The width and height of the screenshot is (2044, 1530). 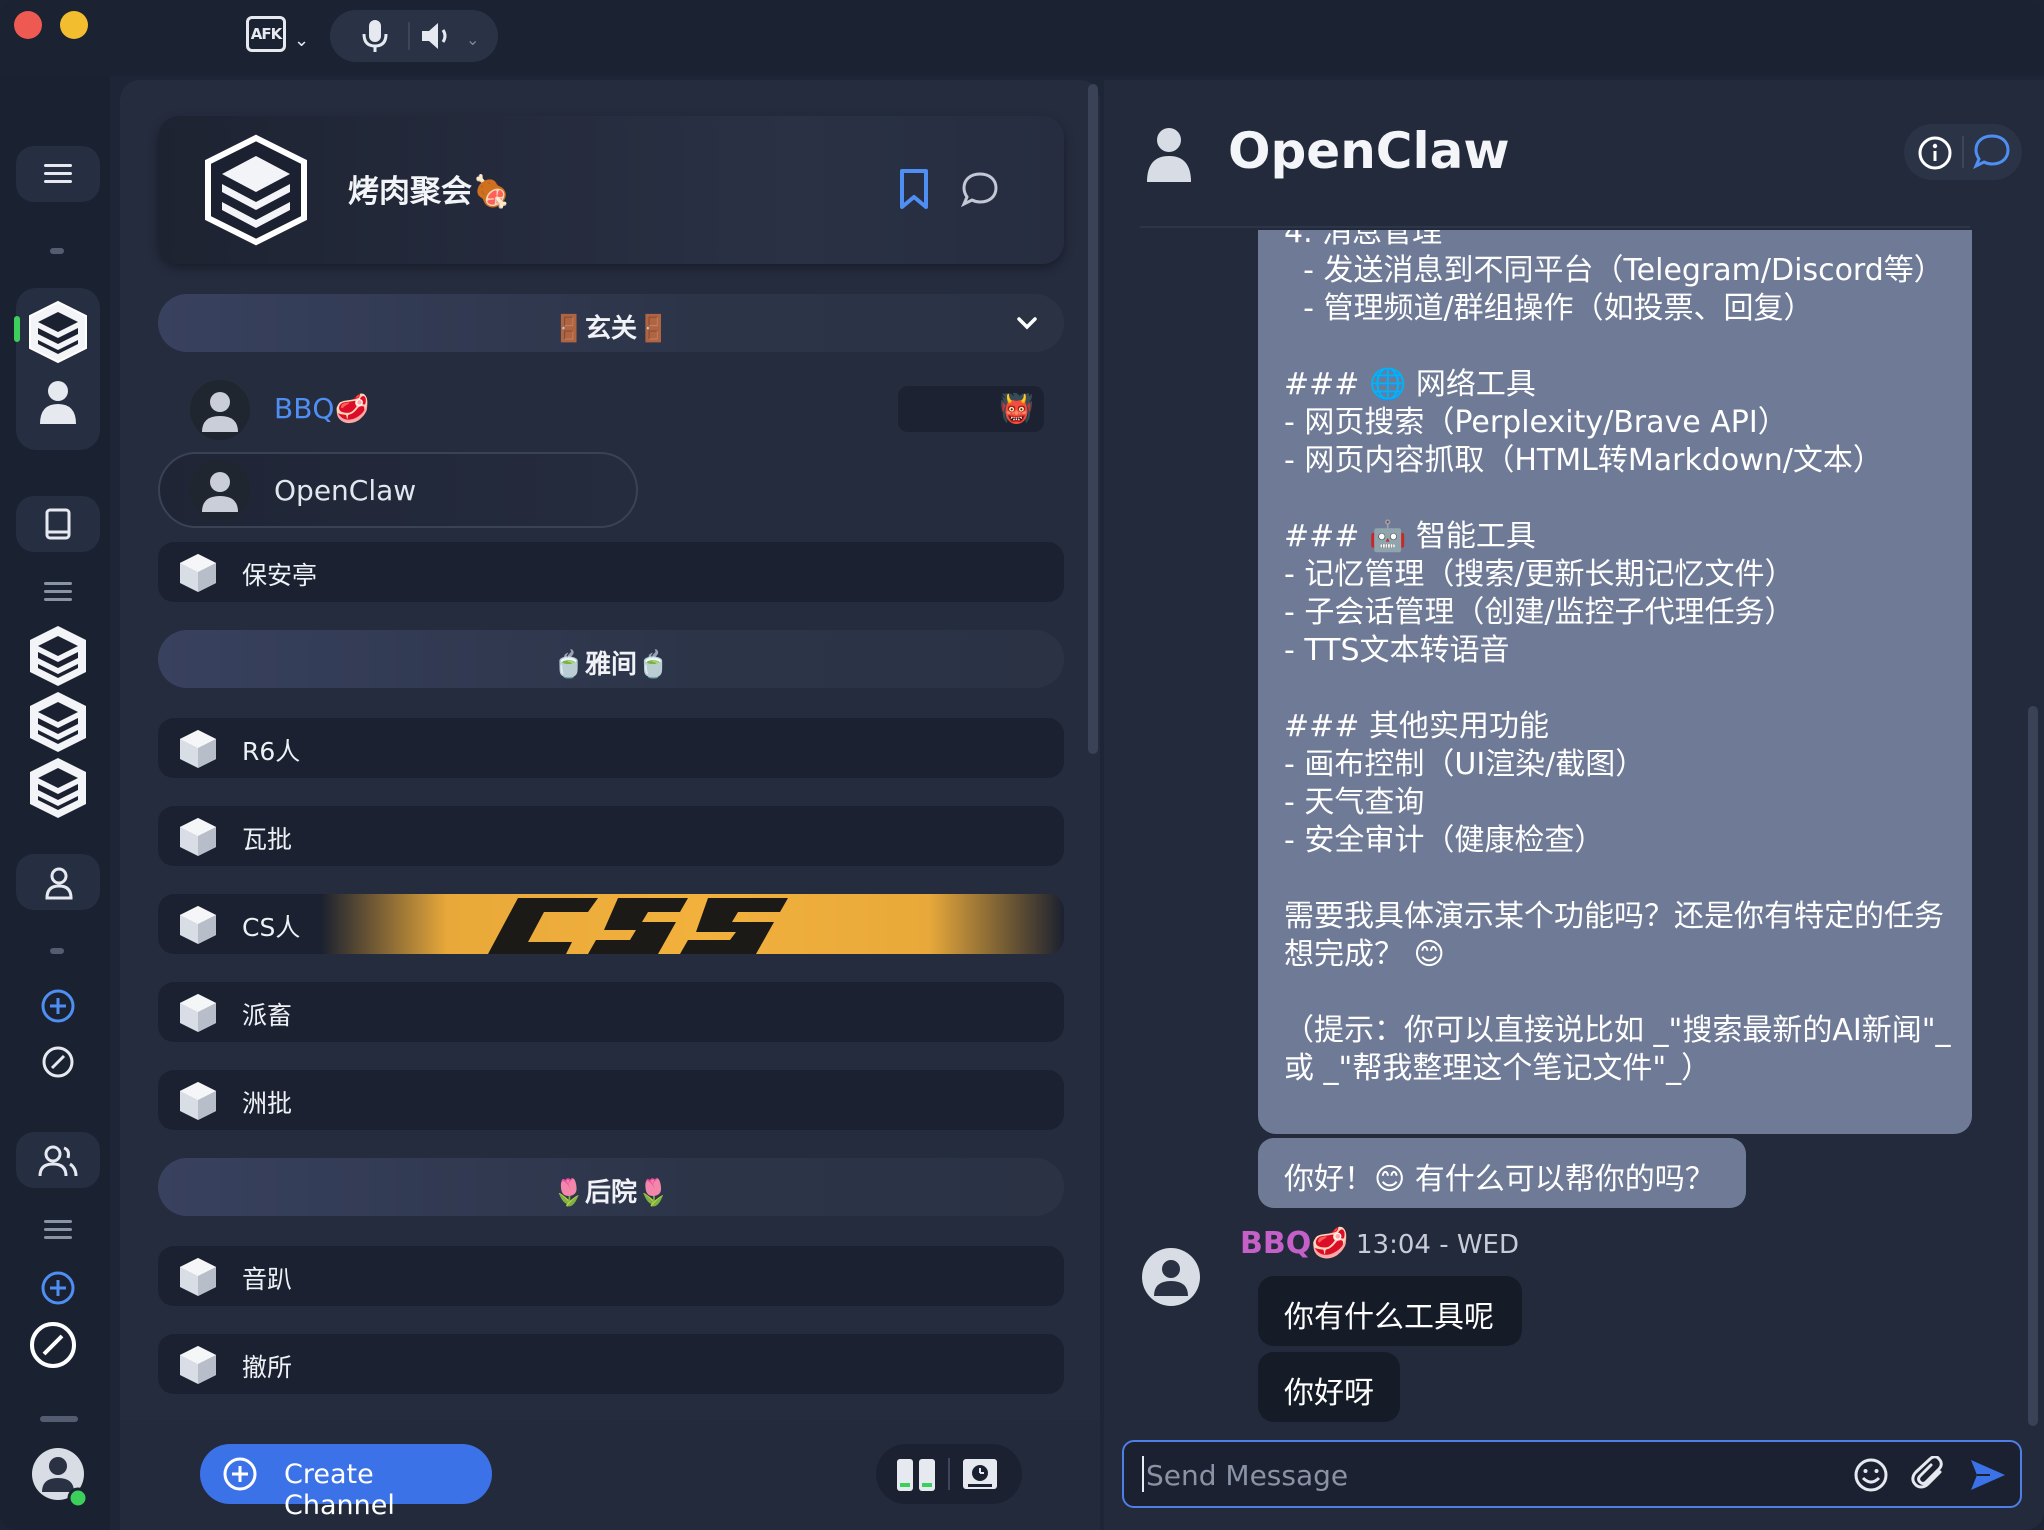 I want to click on audio-separator, so click(x=409, y=36).